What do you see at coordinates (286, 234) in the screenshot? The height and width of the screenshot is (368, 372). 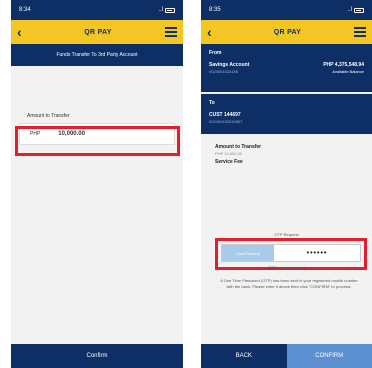 I see `otp-title: OTP Request` at bounding box center [286, 234].